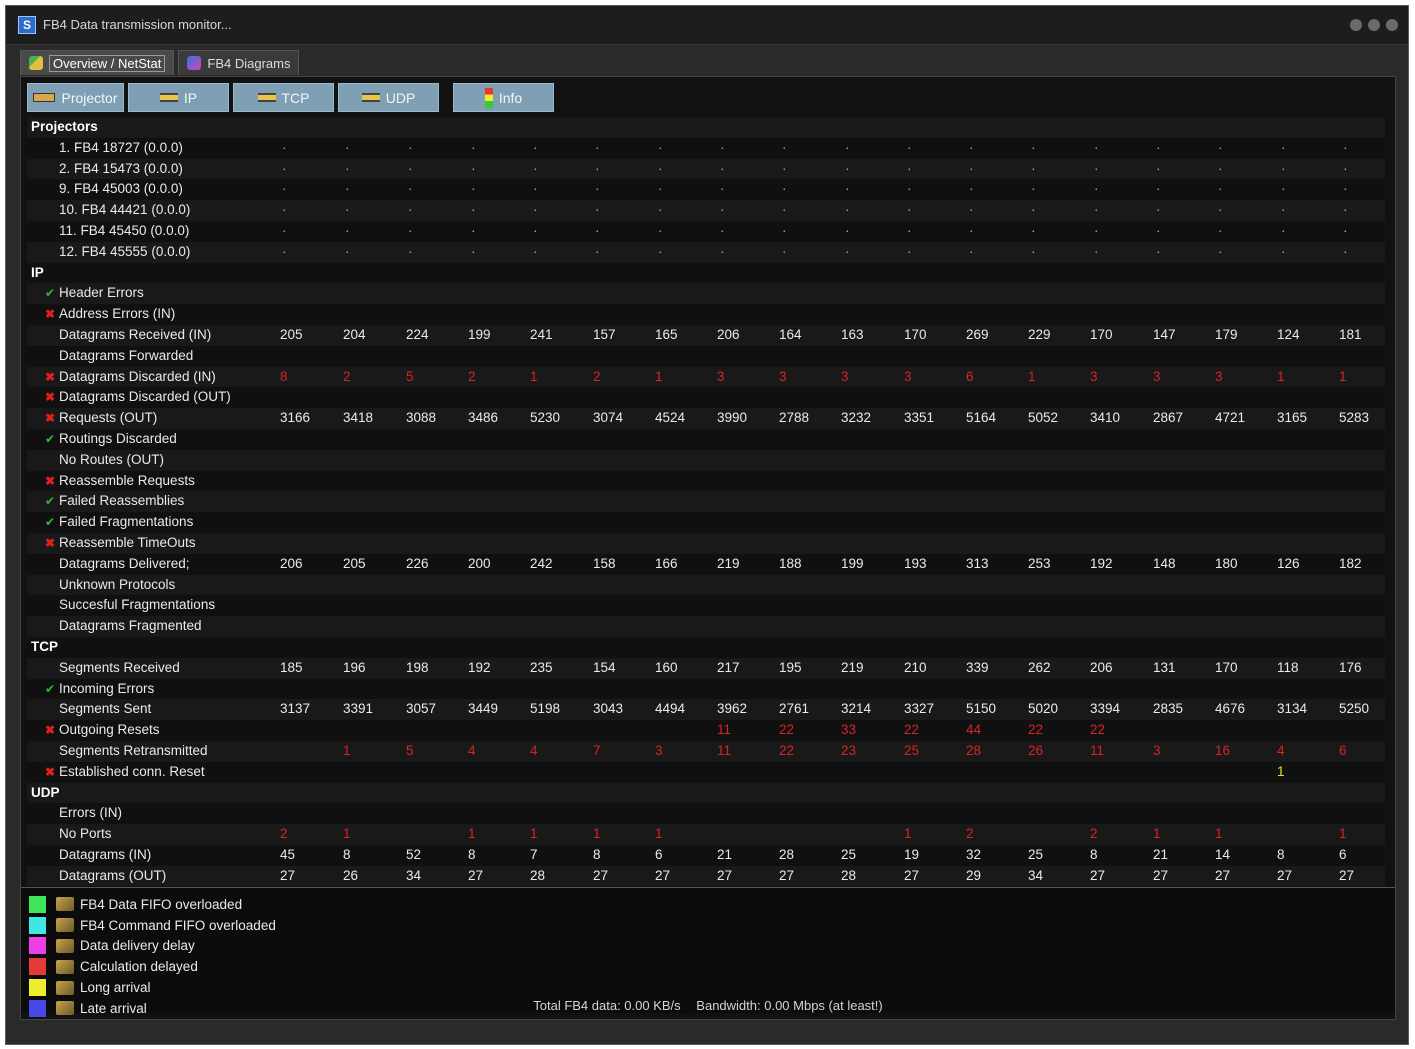  I want to click on udp-button: UDP, so click(388, 97).